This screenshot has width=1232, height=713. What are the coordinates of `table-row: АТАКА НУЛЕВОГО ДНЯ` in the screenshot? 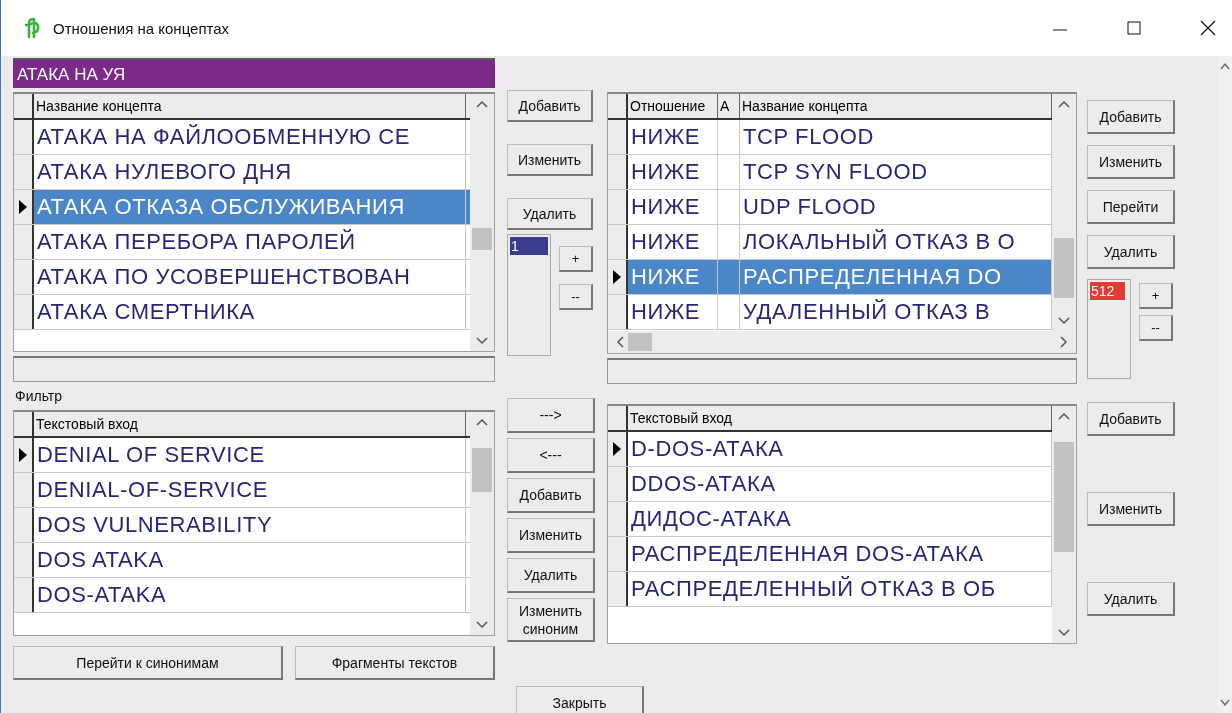 It's located at (242, 172).